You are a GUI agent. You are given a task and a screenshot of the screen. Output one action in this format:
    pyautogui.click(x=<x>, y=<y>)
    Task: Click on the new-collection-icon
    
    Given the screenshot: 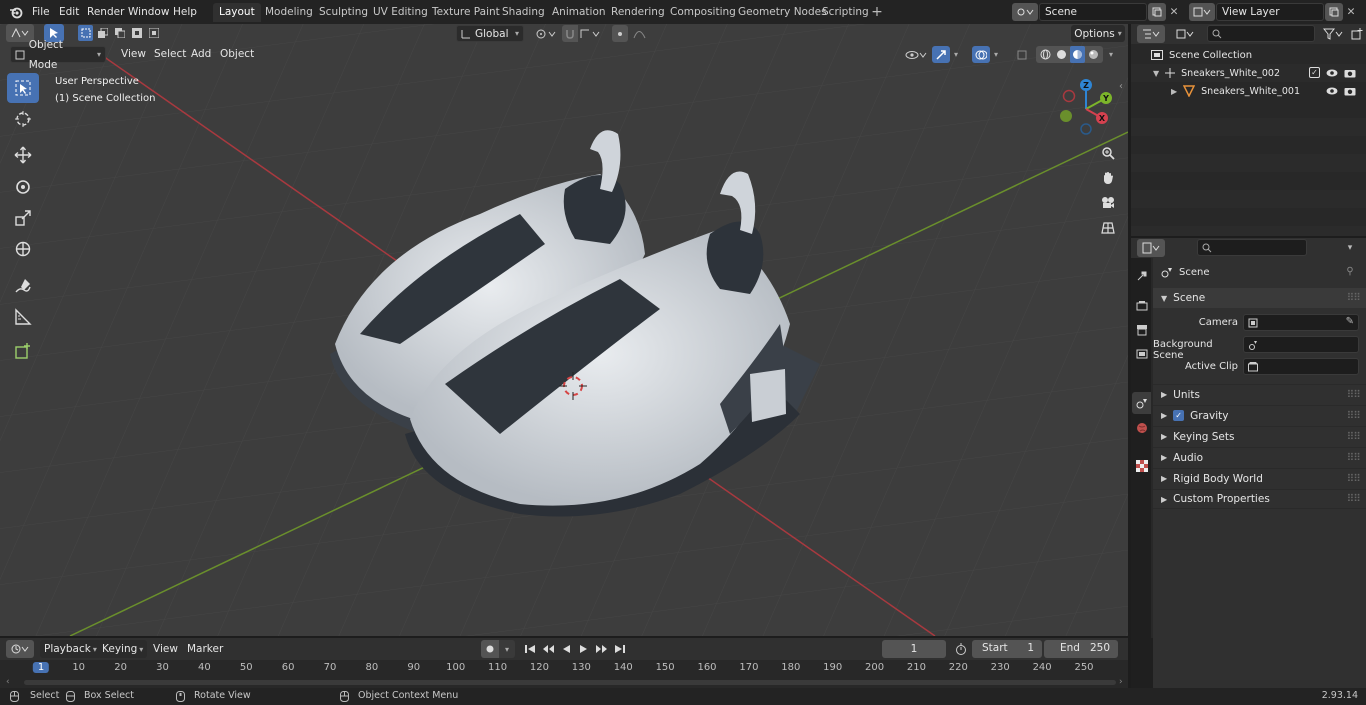 What is the action you would take?
    pyautogui.click(x=1357, y=34)
    